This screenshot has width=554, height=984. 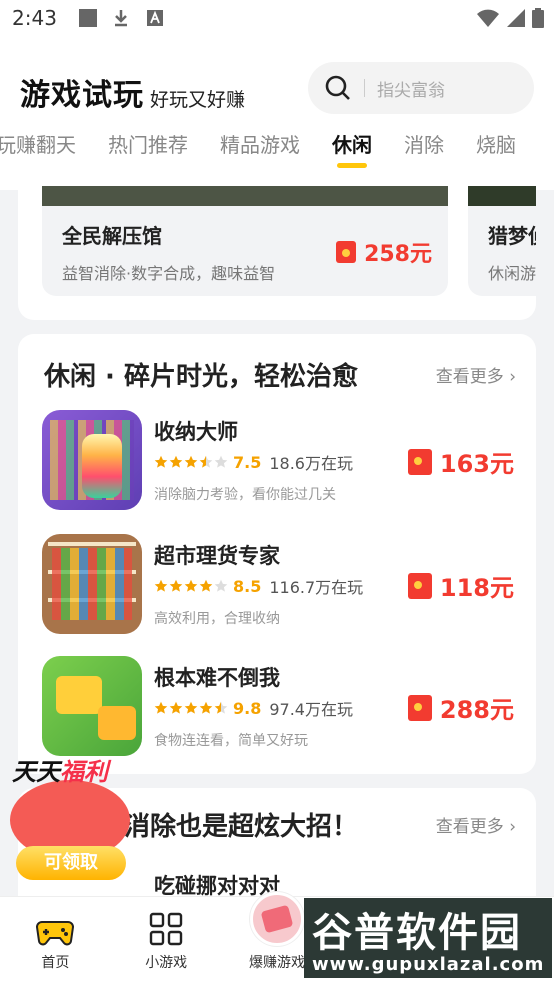 I want to click on tab-hot: 热门推荐, so click(x=148, y=151).